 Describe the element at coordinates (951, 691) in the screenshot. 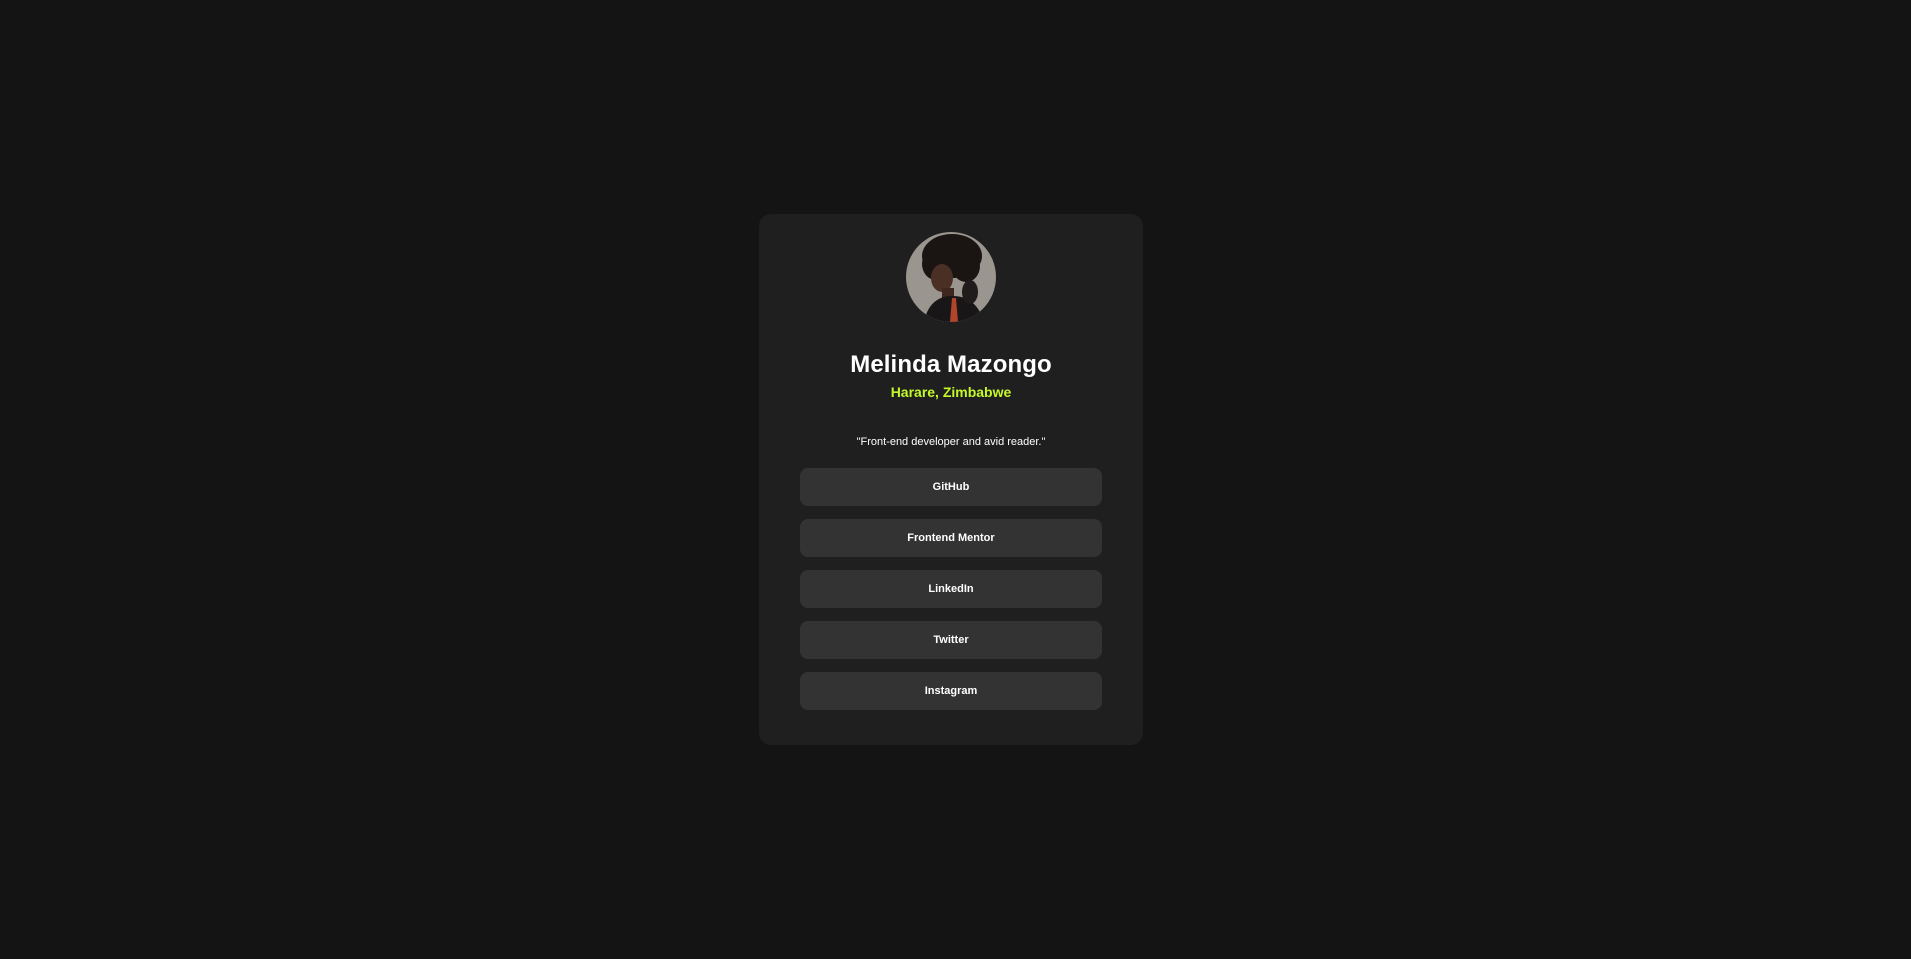

I see `link-button-instagram: Instagram` at that location.